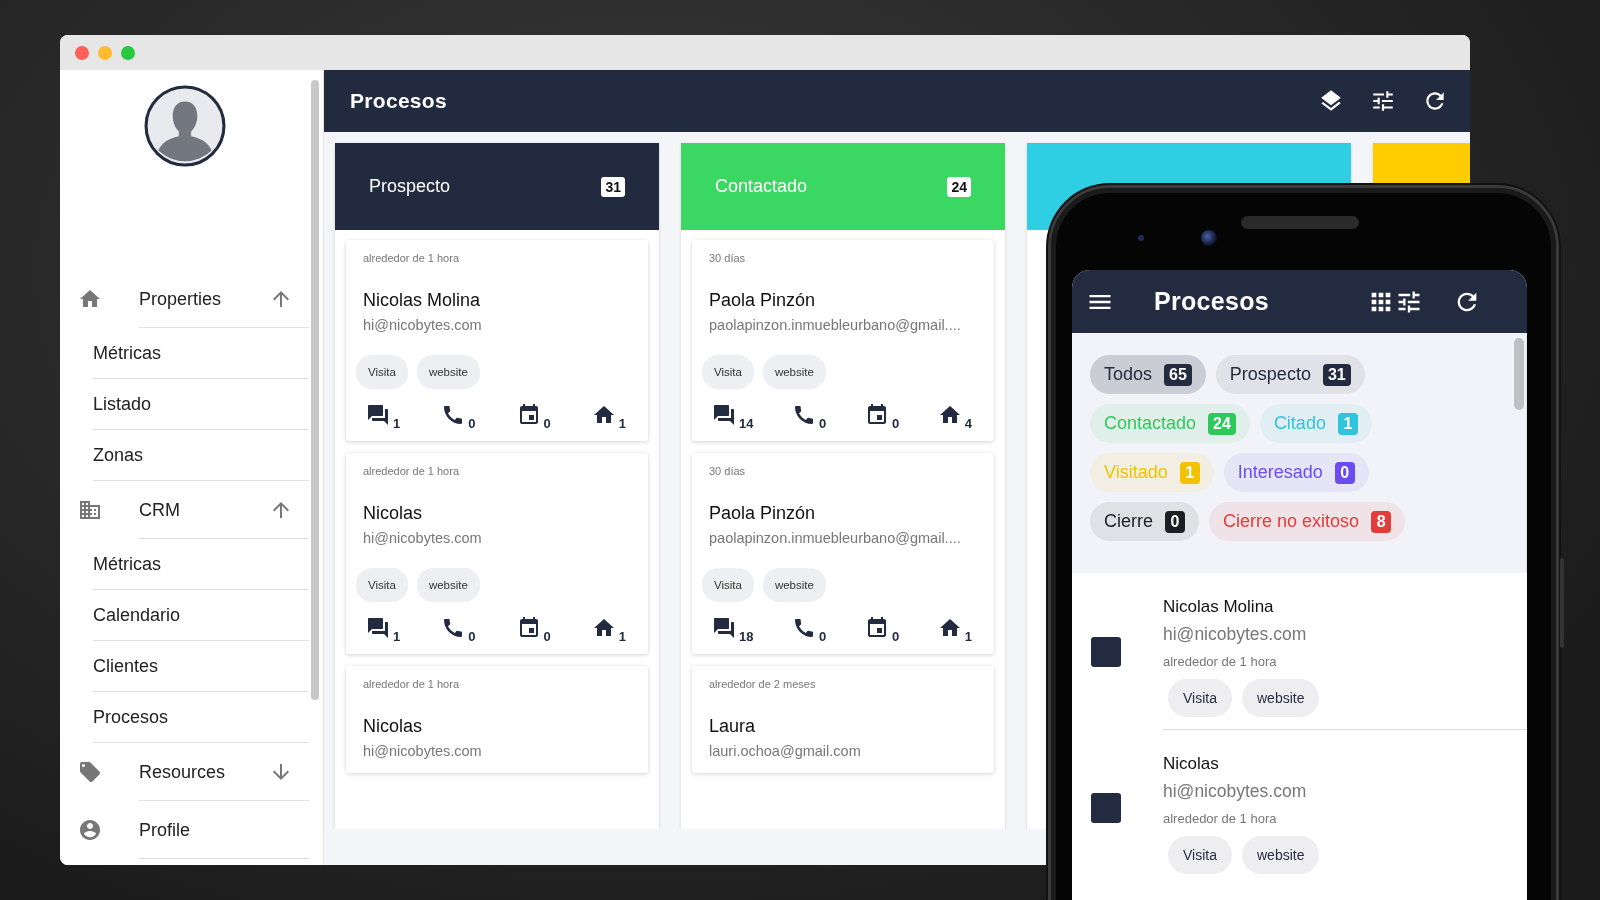  Describe the element at coordinates (746, 636) in the screenshot. I see `stat-count: 18` at that location.